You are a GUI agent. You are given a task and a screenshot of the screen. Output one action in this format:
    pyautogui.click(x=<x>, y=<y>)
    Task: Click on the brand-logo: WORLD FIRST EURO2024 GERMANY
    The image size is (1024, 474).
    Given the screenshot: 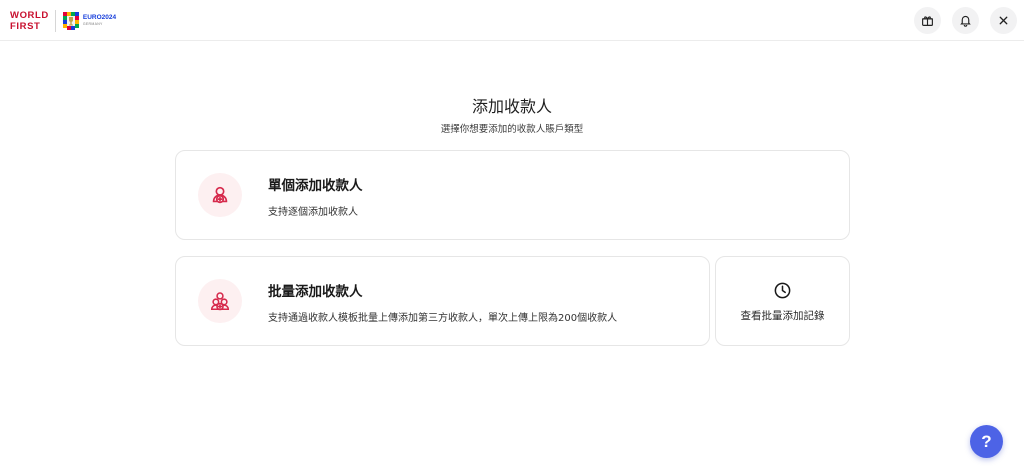 What is the action you would take?
    pyautogui.click(x=63, y=21)
    